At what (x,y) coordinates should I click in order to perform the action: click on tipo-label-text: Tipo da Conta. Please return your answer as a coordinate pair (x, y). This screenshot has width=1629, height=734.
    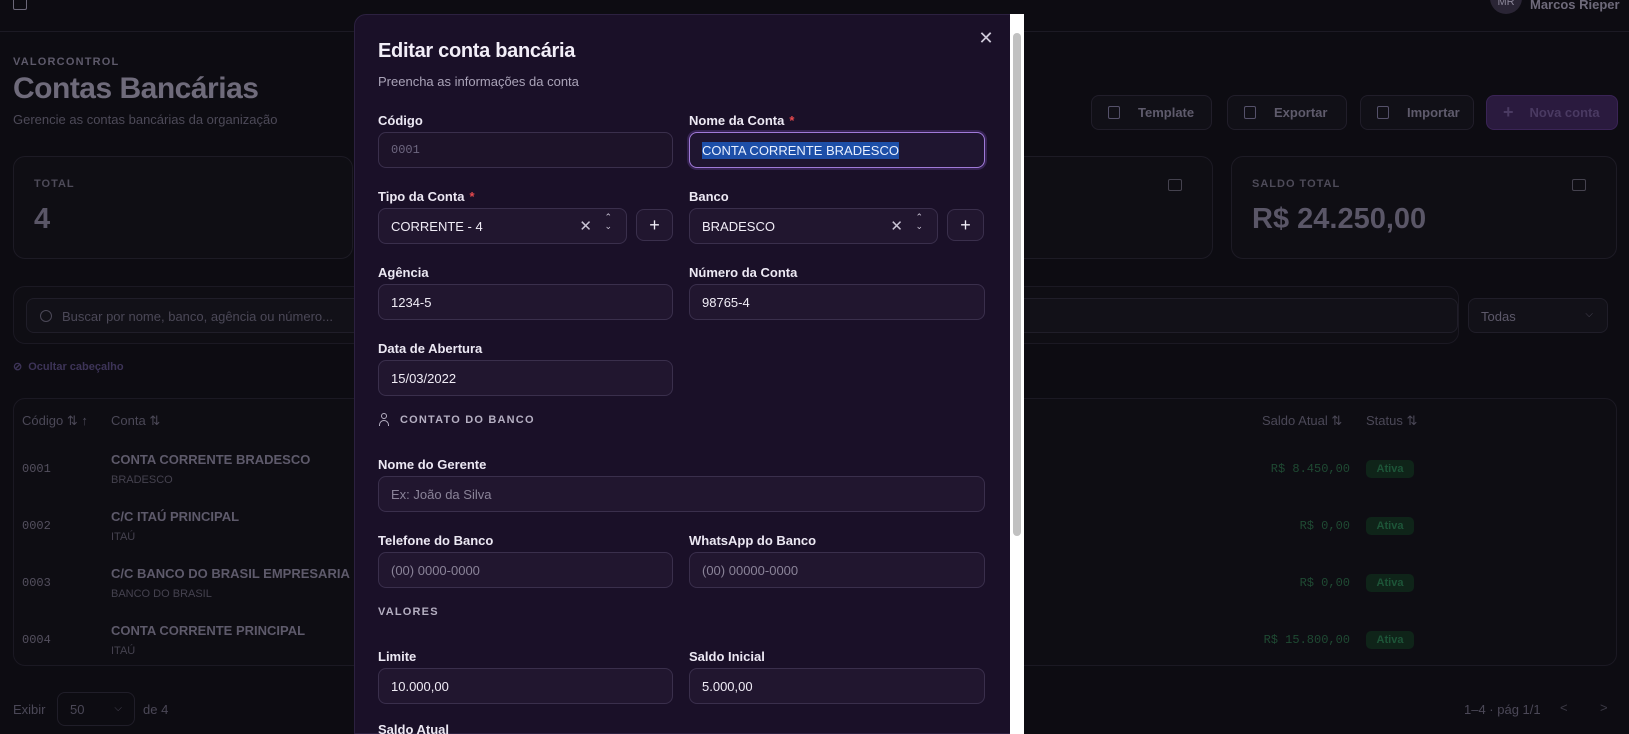
    Looking at the image, I should click on (421, 196).